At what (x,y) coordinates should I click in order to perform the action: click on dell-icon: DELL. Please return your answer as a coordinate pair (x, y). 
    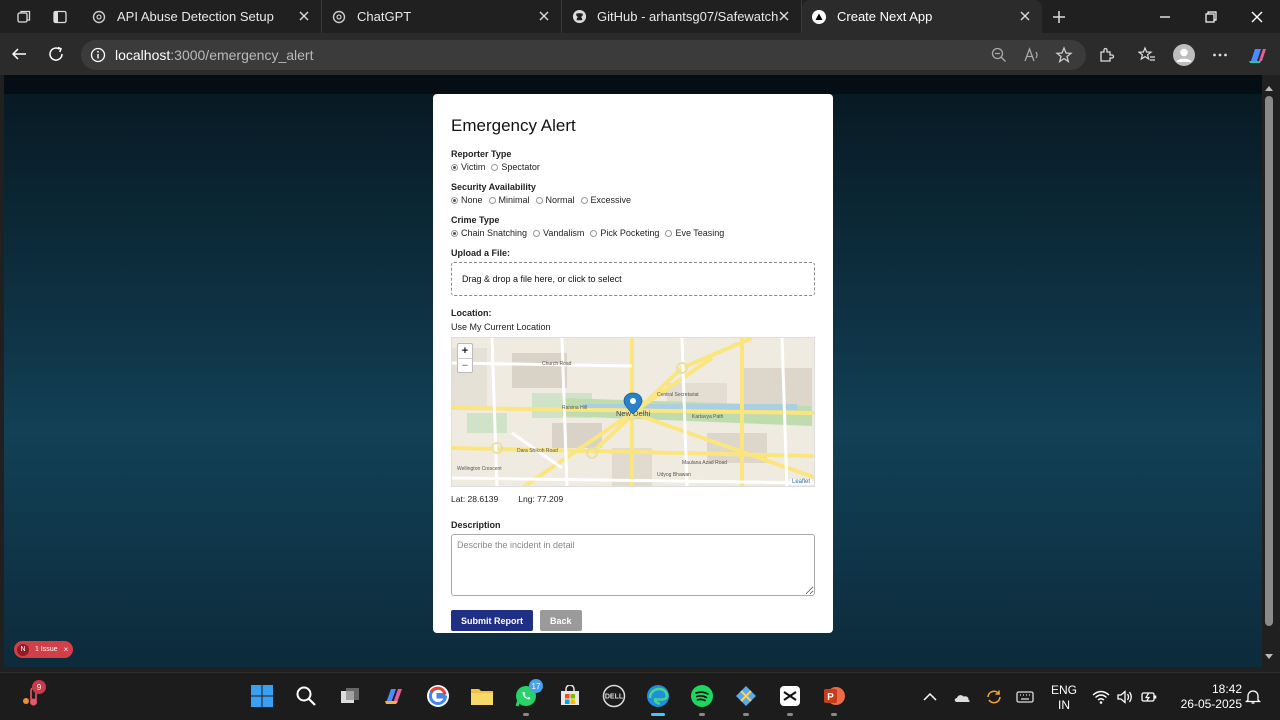
    Looking at the image, I should click on (614, 696).